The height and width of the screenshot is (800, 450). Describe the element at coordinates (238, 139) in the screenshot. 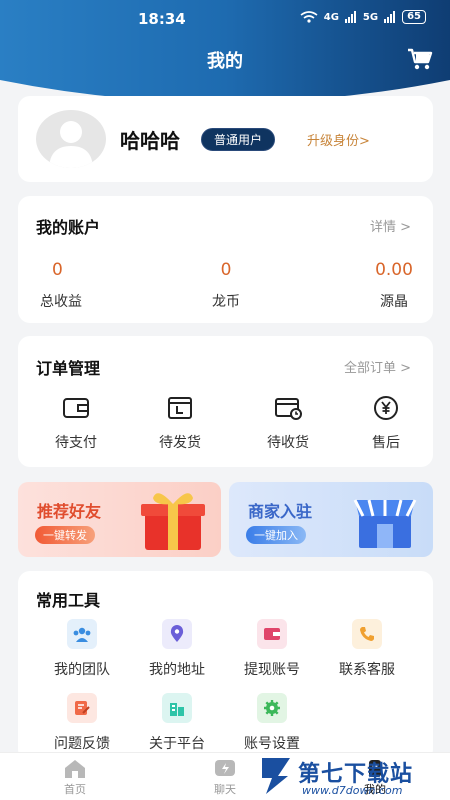

I see `user-level-badge: 普通用户` at that location.